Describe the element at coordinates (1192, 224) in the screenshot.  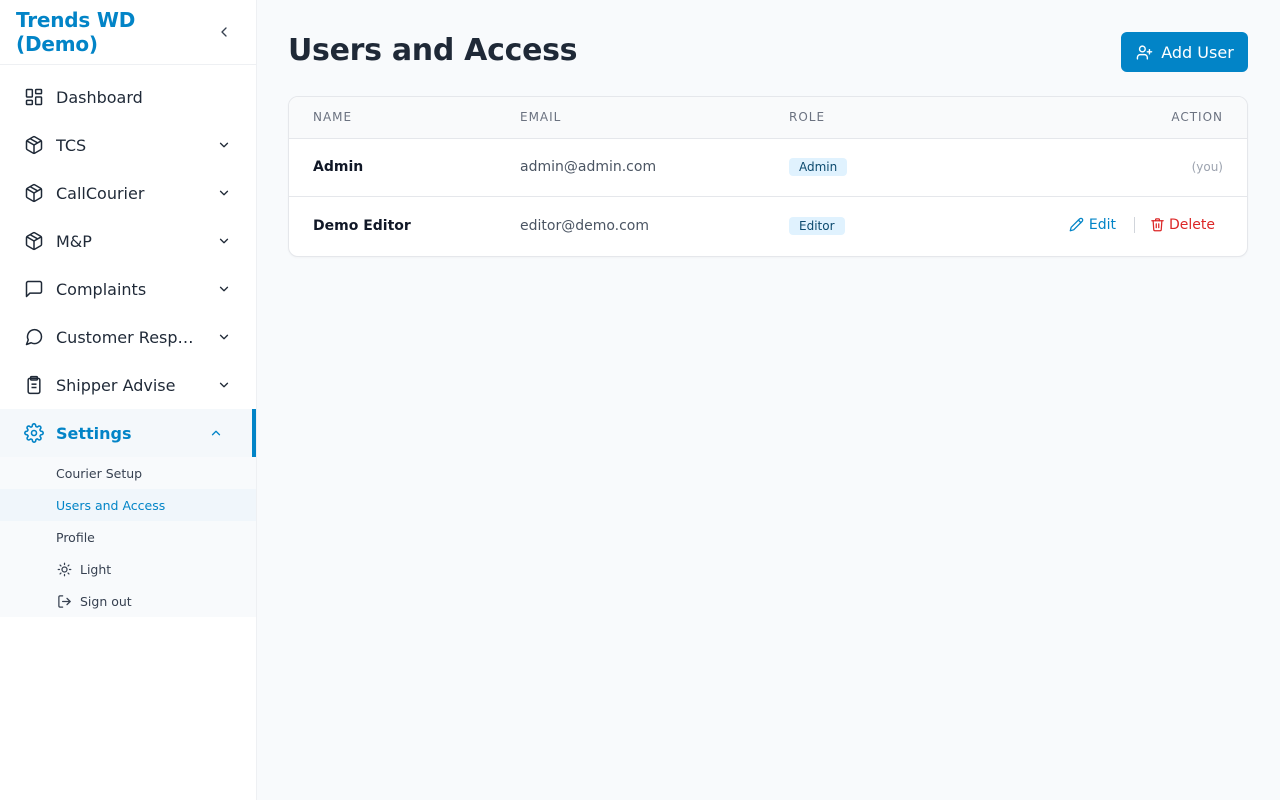
I see `delete-label: Delete` at that location.